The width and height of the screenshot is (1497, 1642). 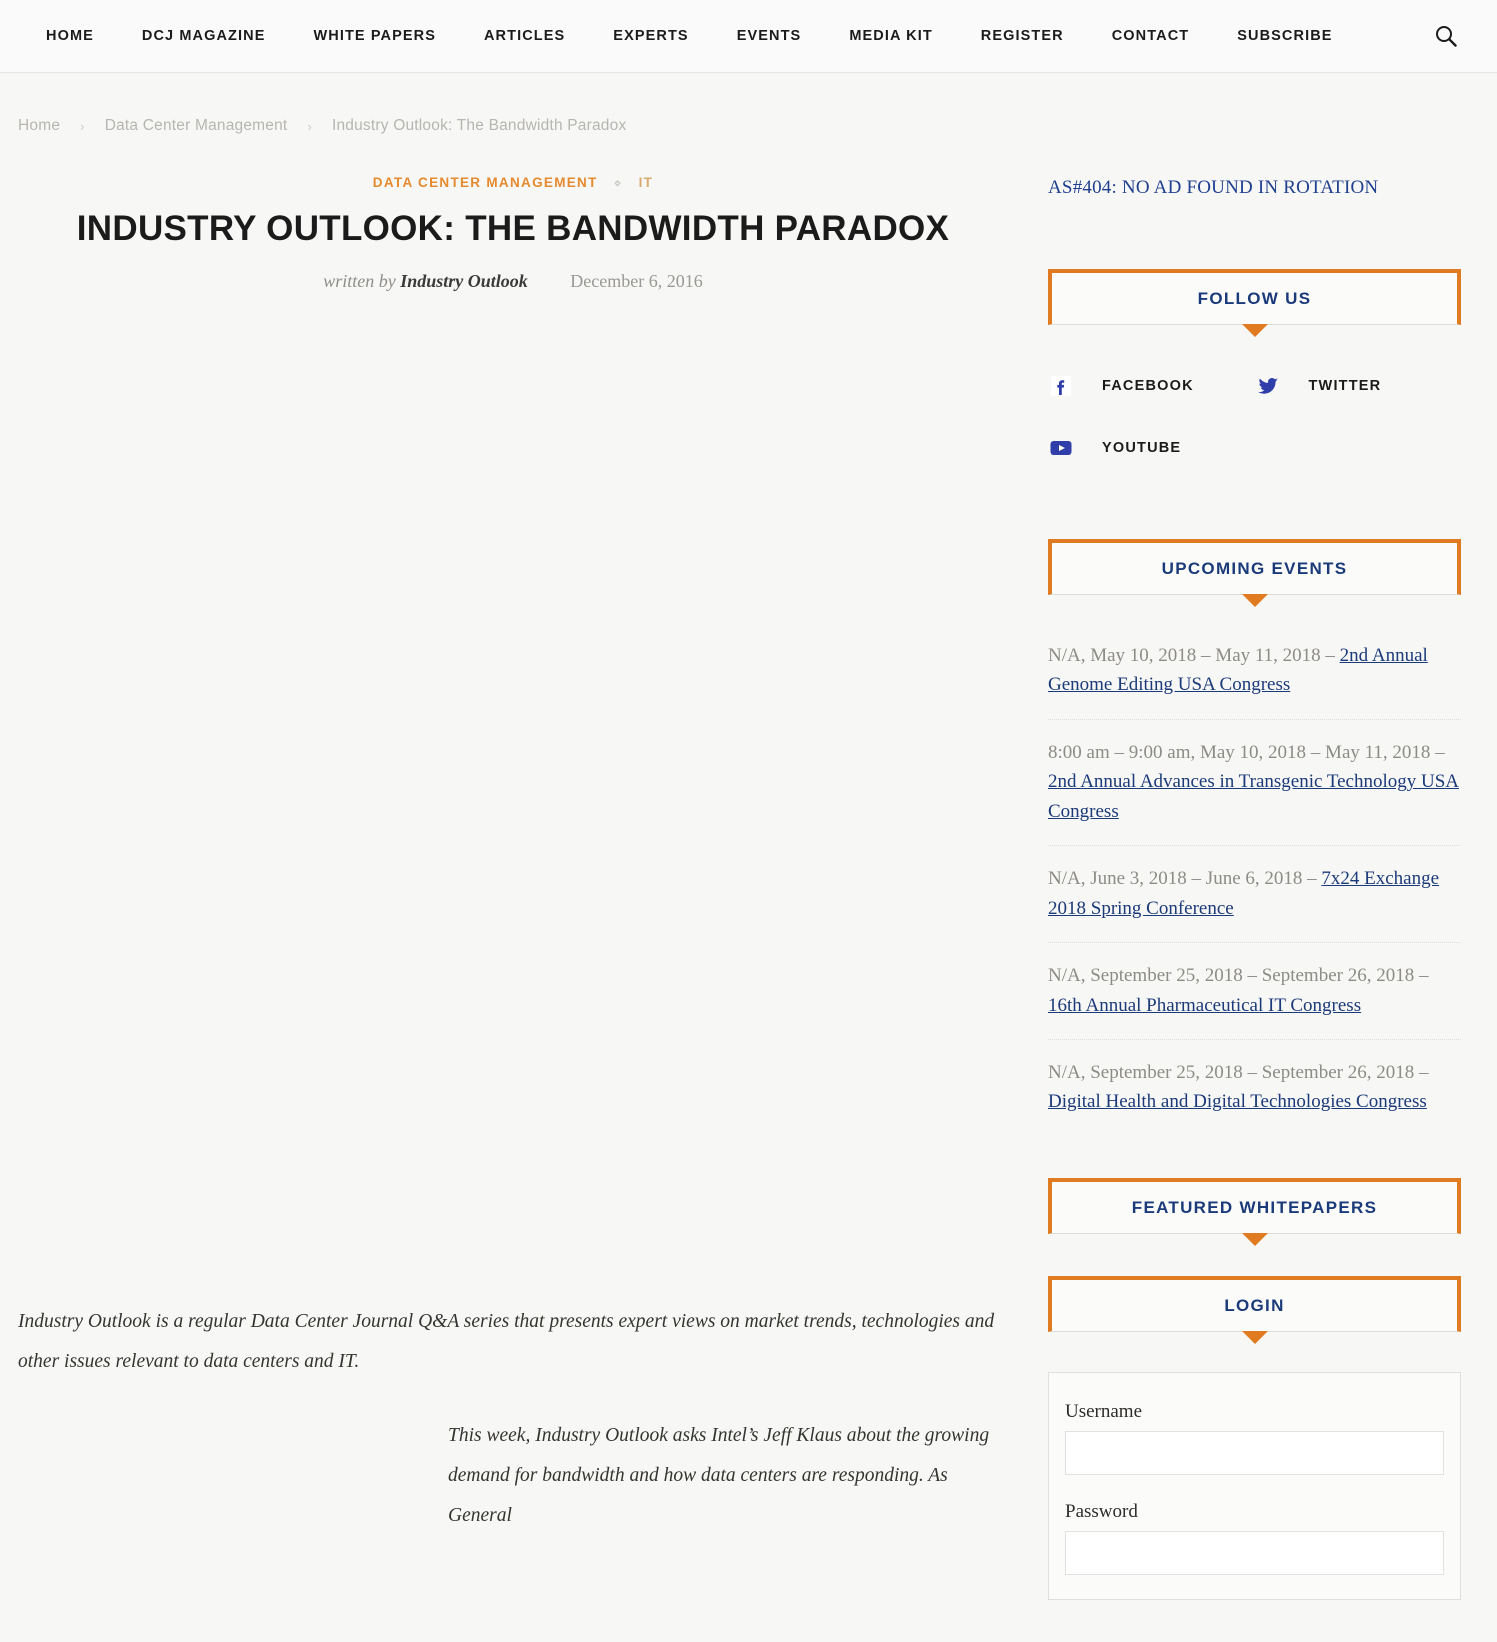 I want to click on nav-item-dcj-magazine: DCJ MAGAZINE, so click(x=204, y=36).